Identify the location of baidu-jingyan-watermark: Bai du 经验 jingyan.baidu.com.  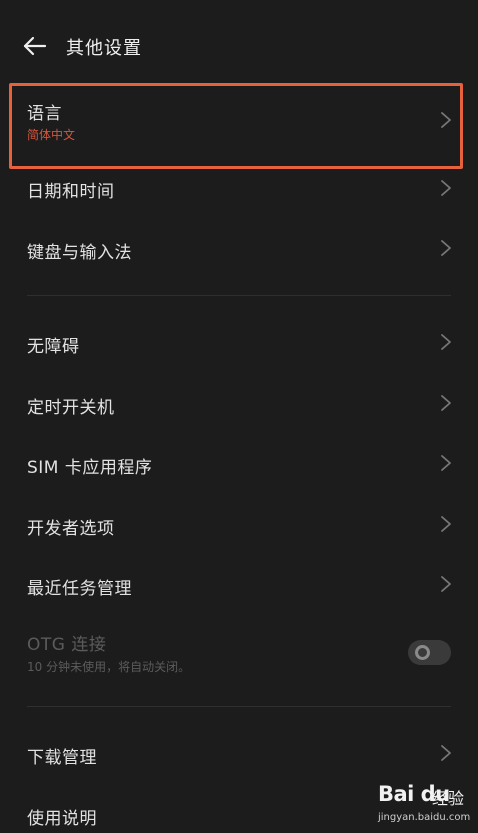
(424, 805).